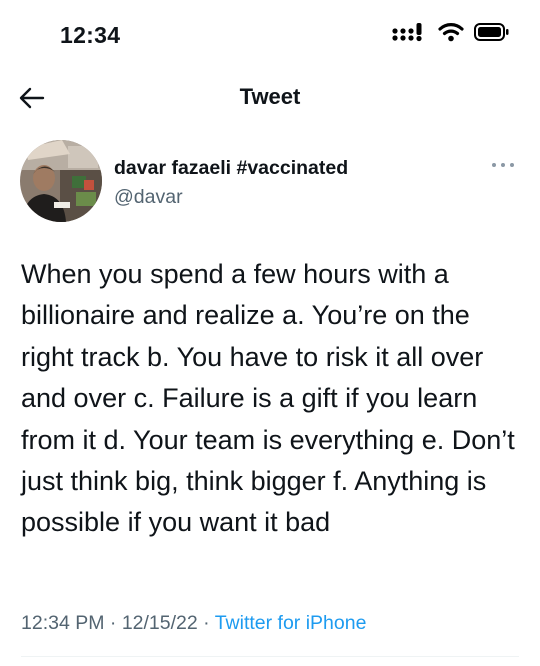 The height and width of the screenshot is (666, 540). What do you see at coordinates (231, 168) in the screenshot?
I see `author-name: davar fazaeli #vaccinated` at bounding box center [231, 168].